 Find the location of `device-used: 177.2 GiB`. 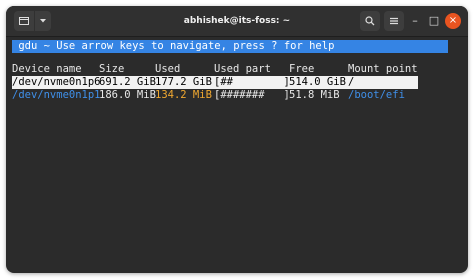

device-used: 177.2 GiB is located at coordinates (183, 82).